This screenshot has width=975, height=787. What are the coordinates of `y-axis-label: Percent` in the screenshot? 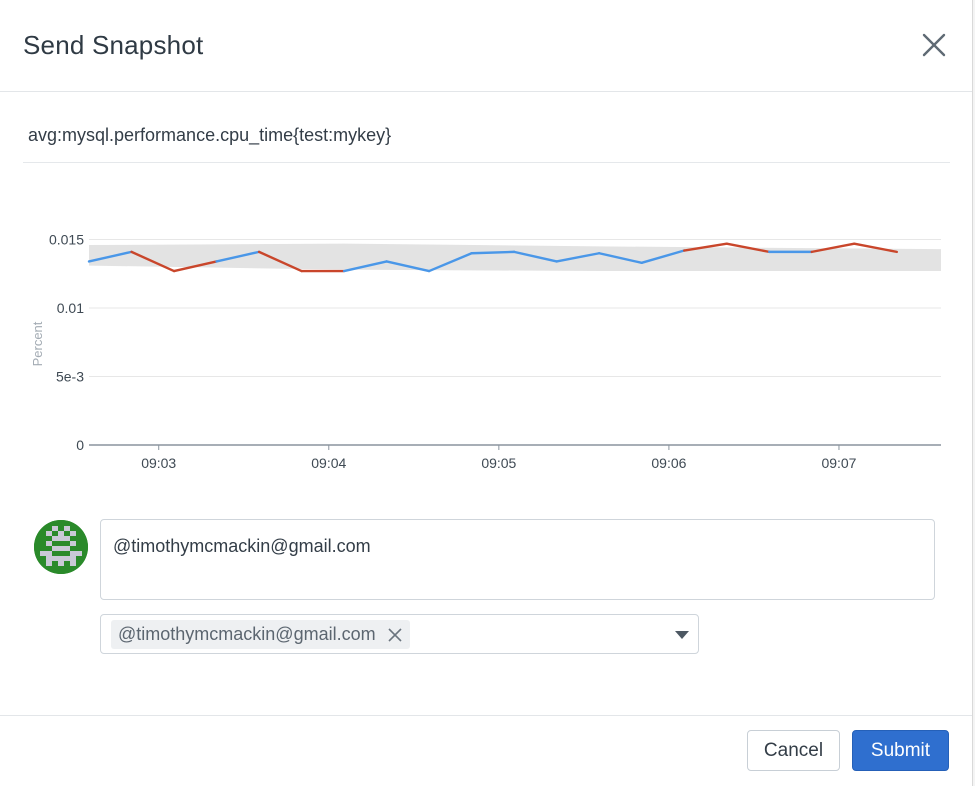 It's located at (37, 343).